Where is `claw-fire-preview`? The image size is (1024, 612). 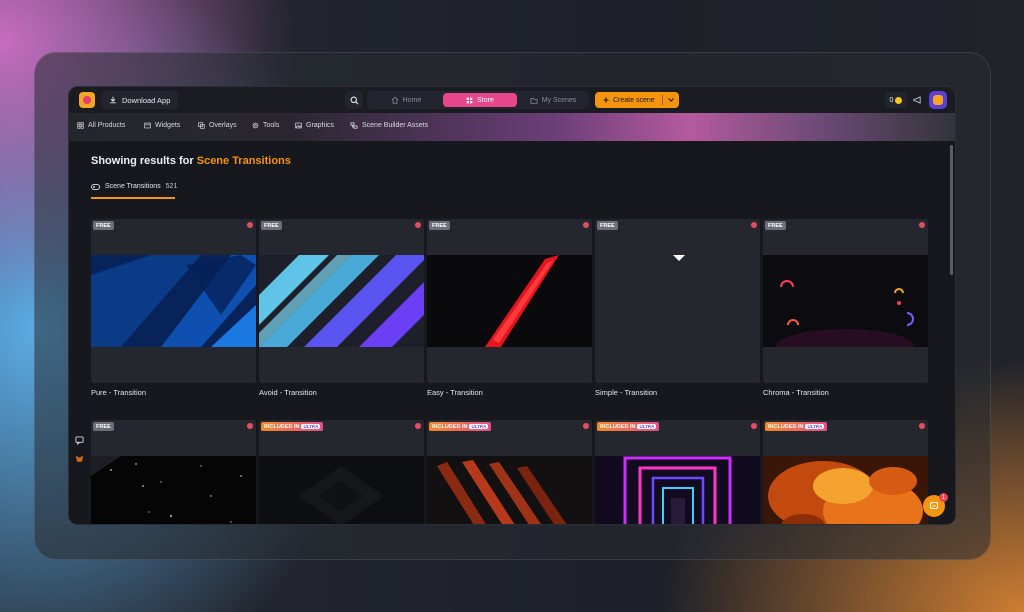
claw-fire-preview is located at coordinates (509, 490).